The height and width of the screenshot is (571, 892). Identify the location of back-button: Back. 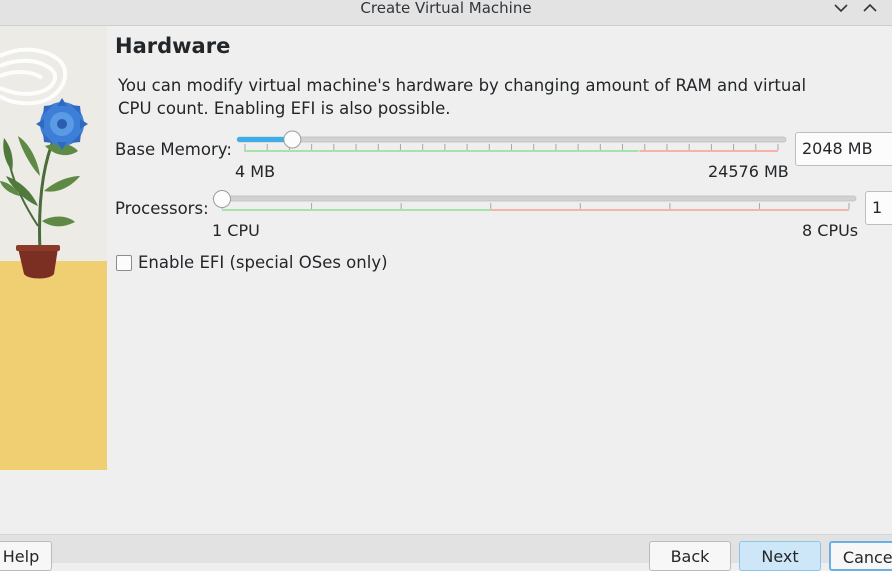
(690, 556).